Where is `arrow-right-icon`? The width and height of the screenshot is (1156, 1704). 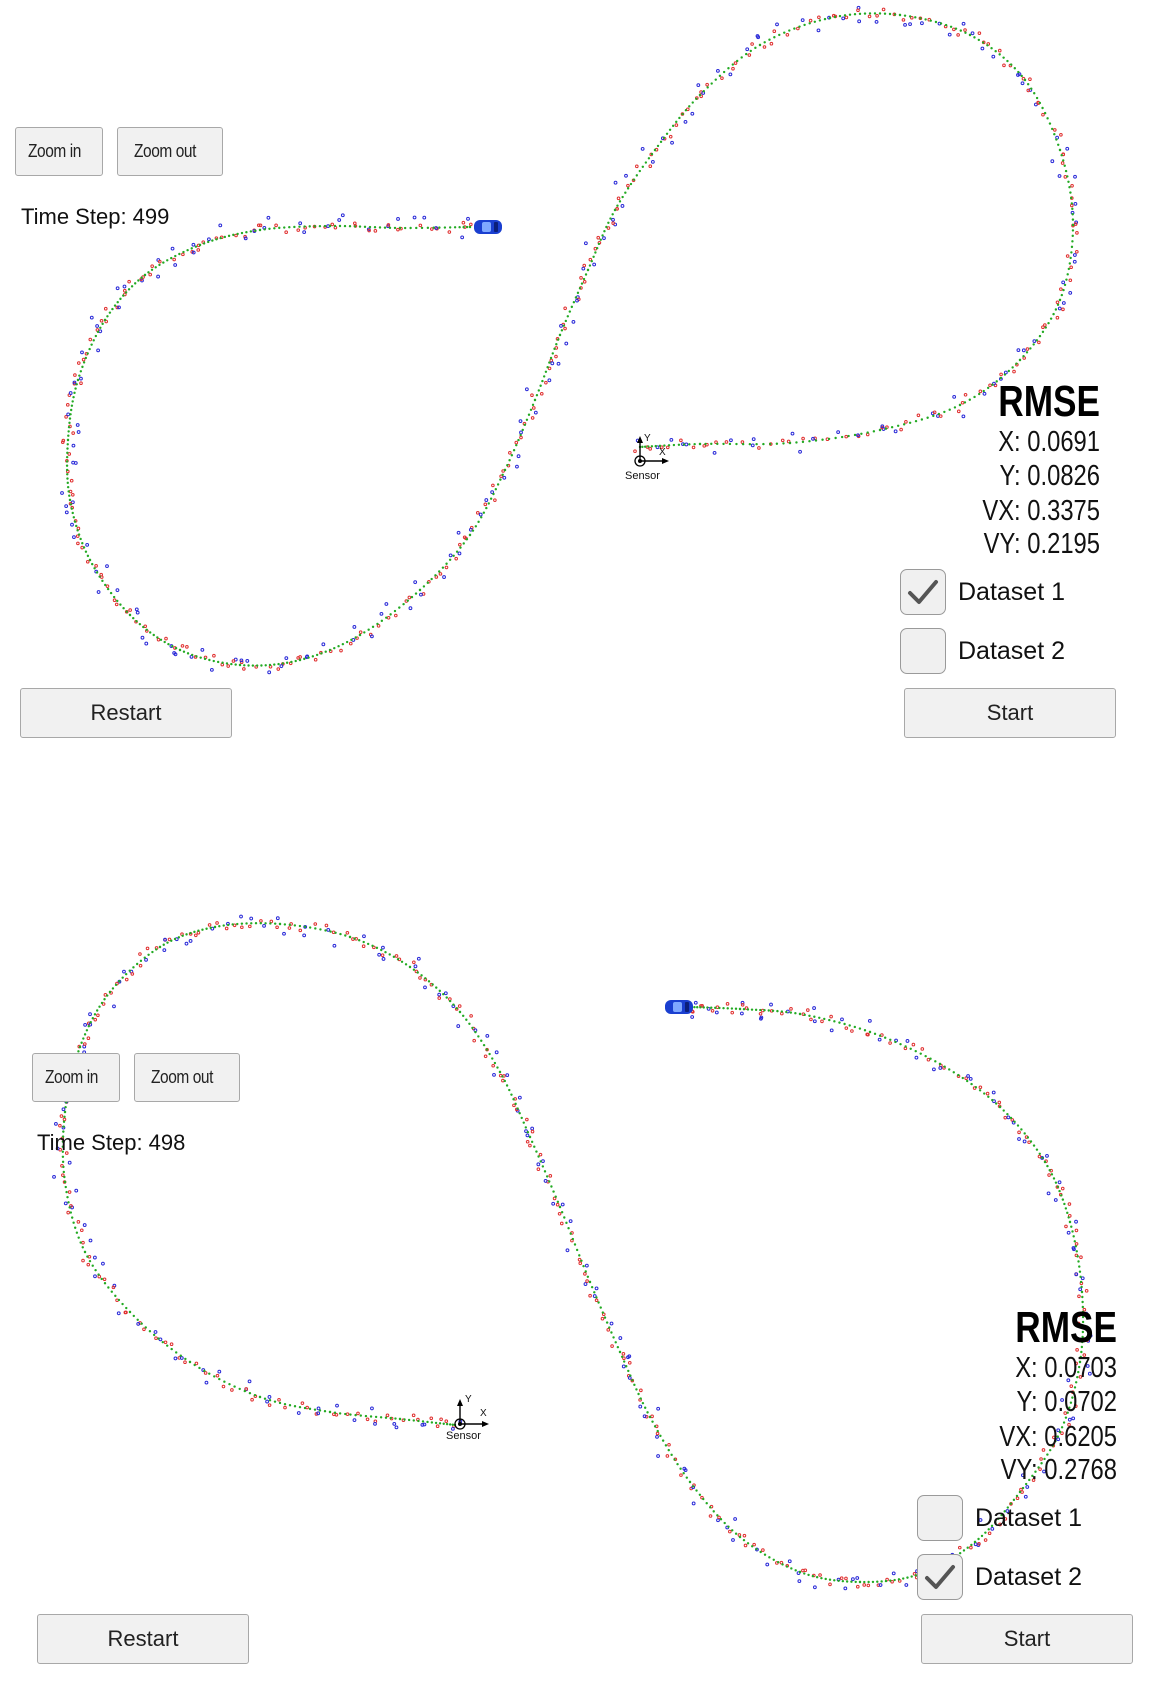 arrow-right-icon is located at coordinates (665, 461).